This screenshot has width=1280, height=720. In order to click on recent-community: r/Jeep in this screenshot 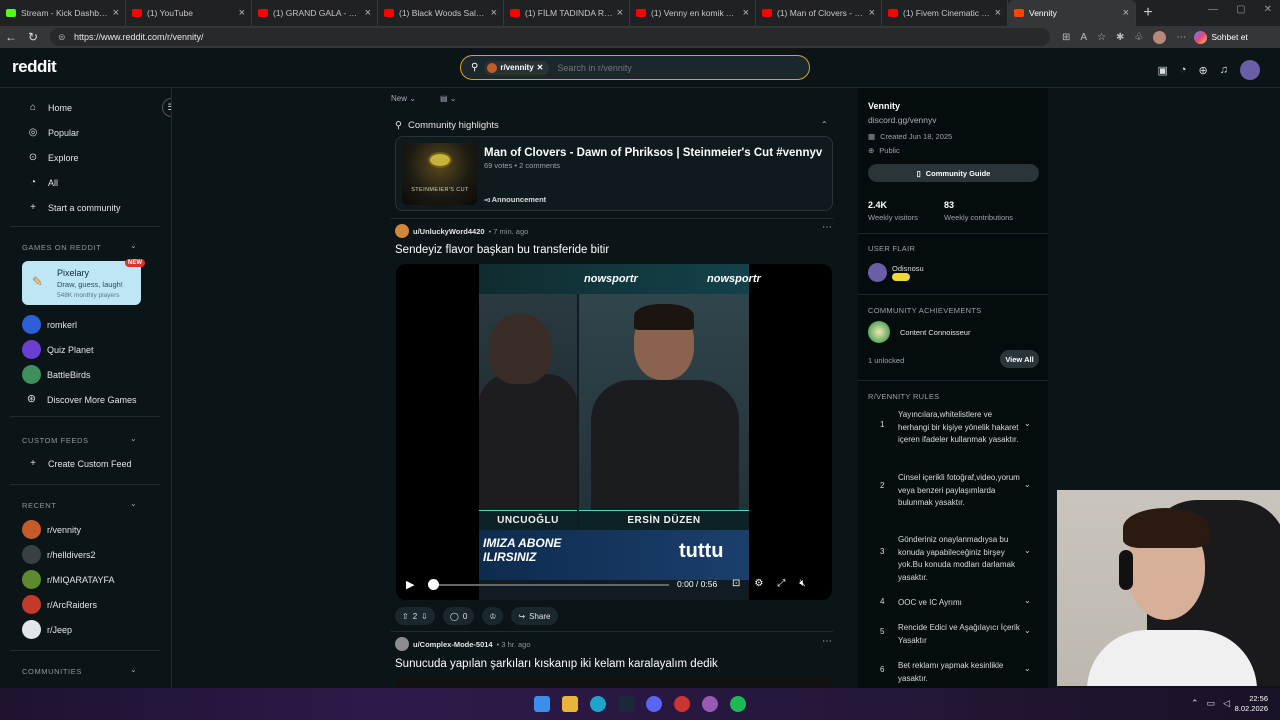, I will do `click(47, 629)`.